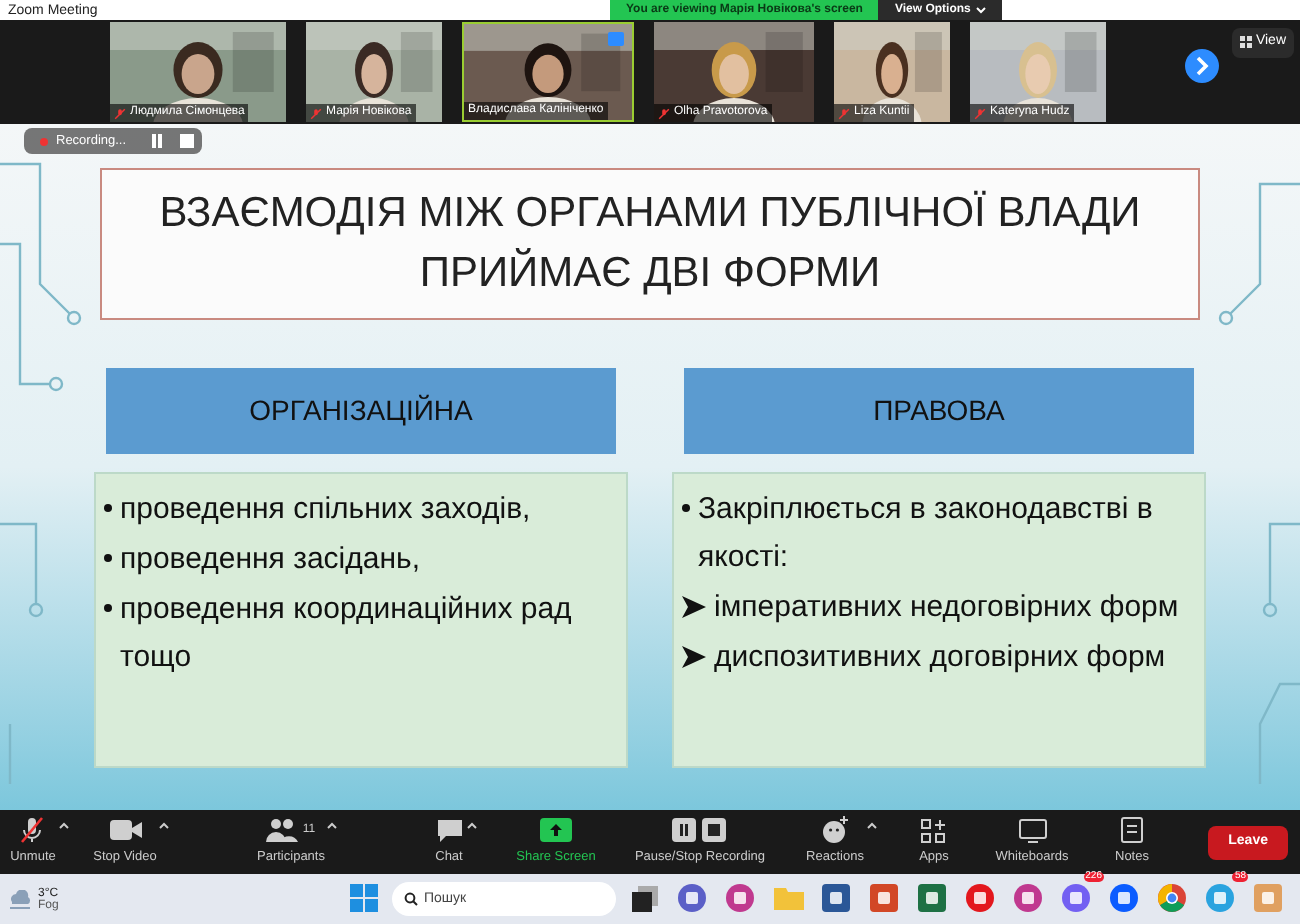 This screenshot has height=924, width=1300. Describe the element at coordinates (939, 411) in the screenshot. I see `column-heading: ПРАВОВА` at that location.